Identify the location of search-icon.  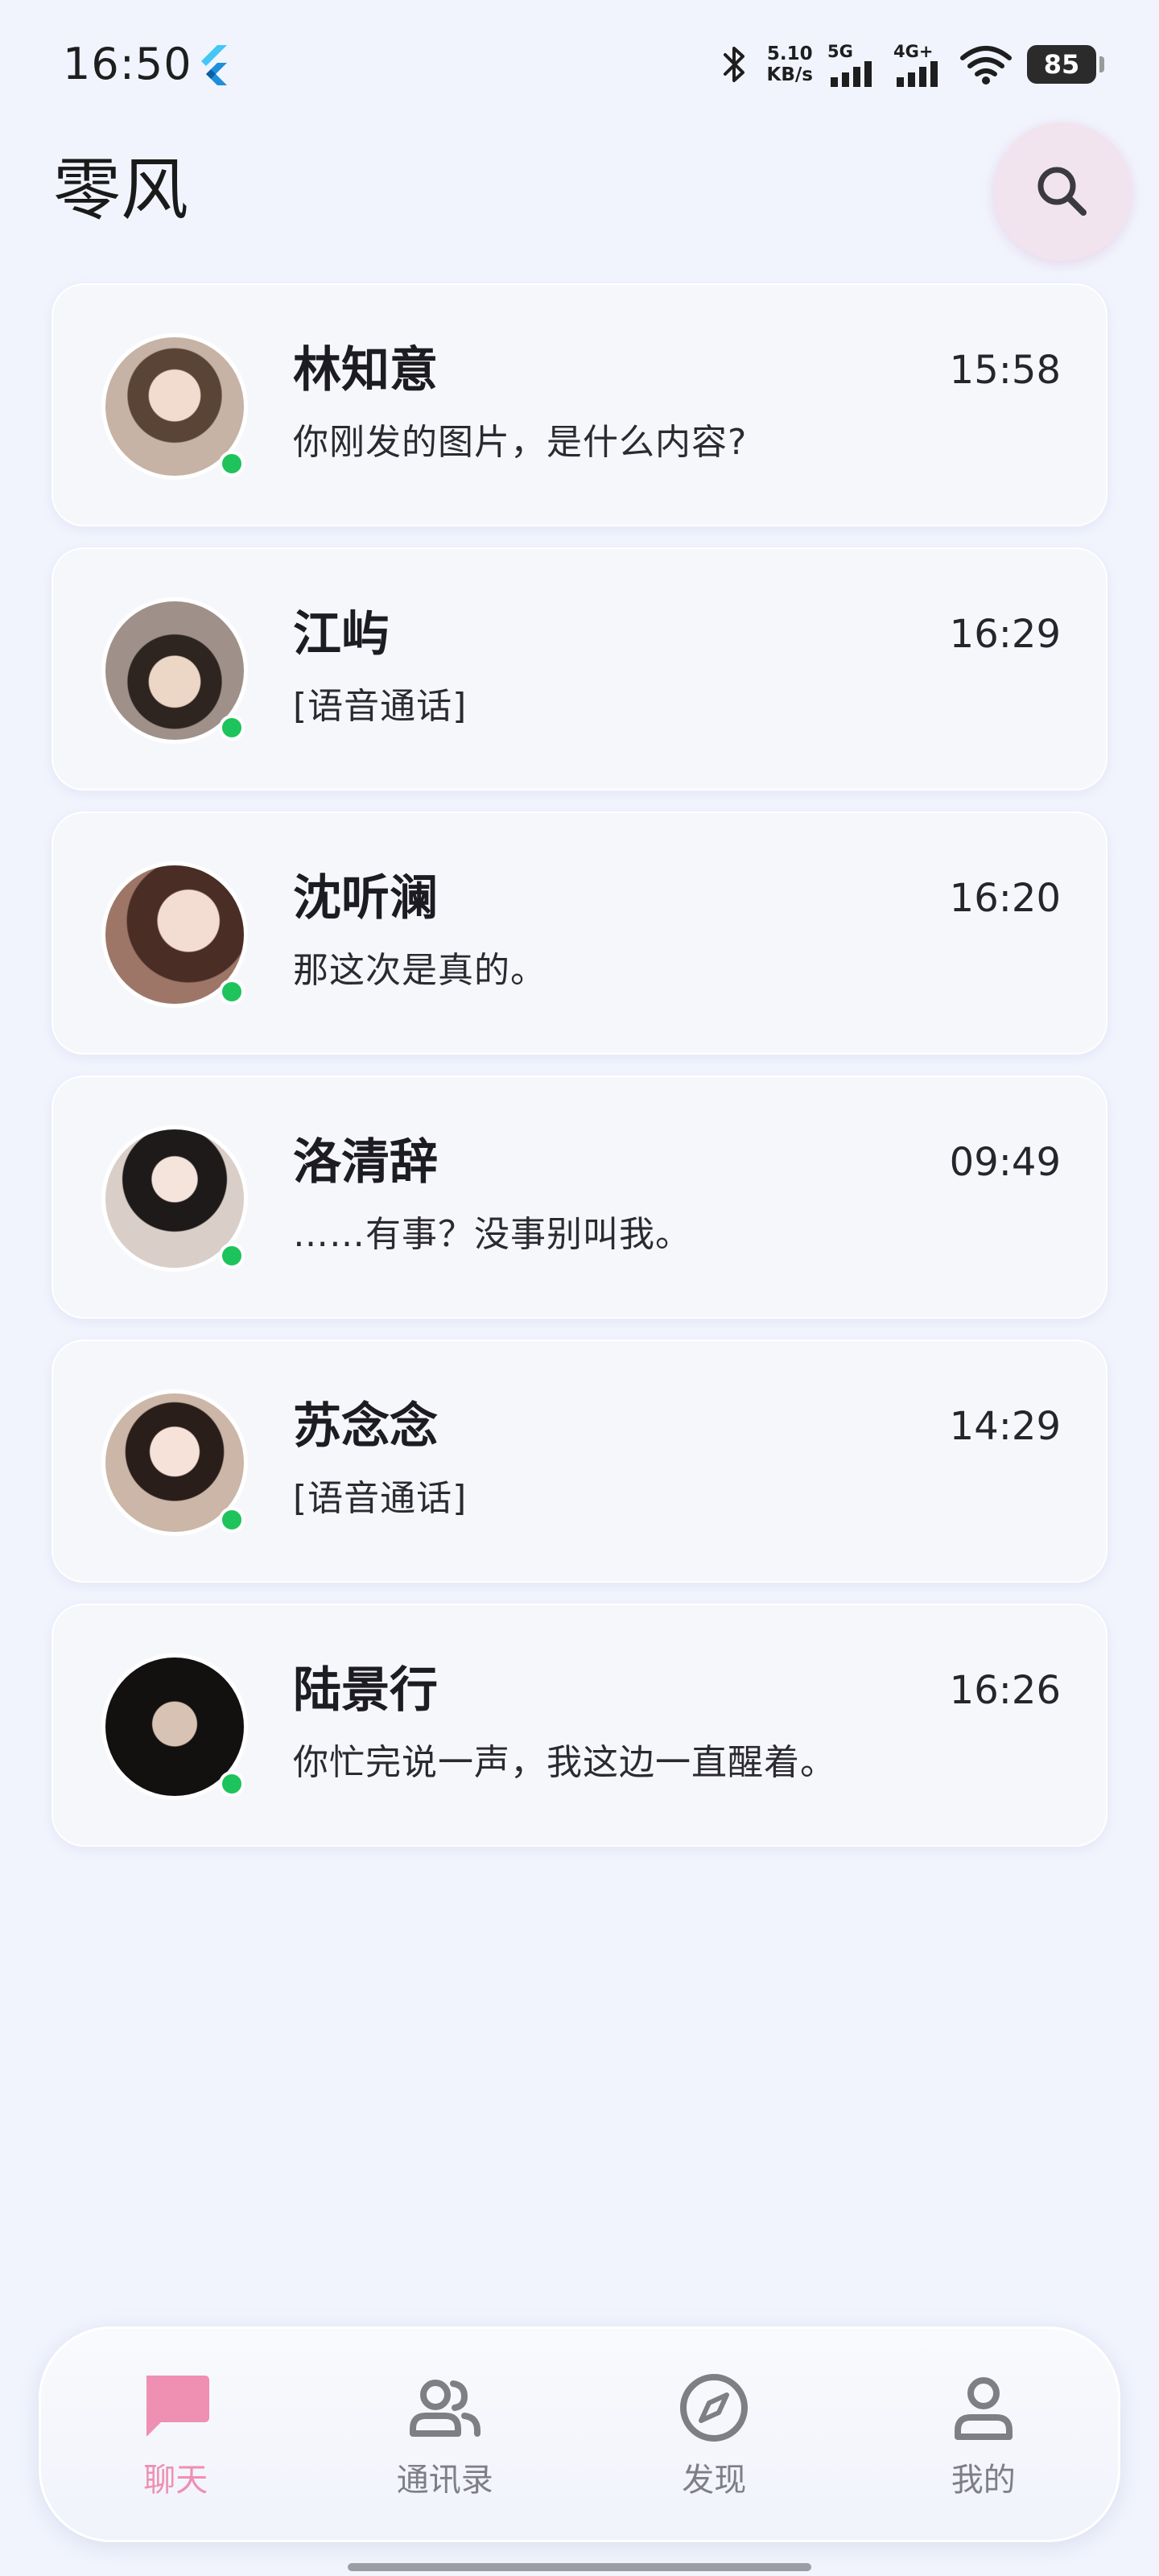
(1062, 191).